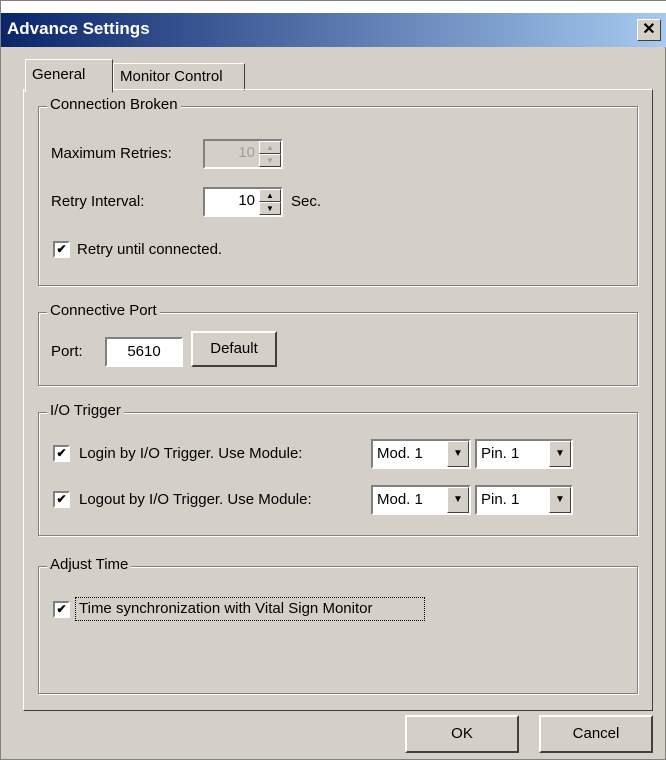 The image size is (666, 760). Describe the element at coordinates (400, 453) in the screenshot. I see `login-module-value: Mod. 1` at that location.